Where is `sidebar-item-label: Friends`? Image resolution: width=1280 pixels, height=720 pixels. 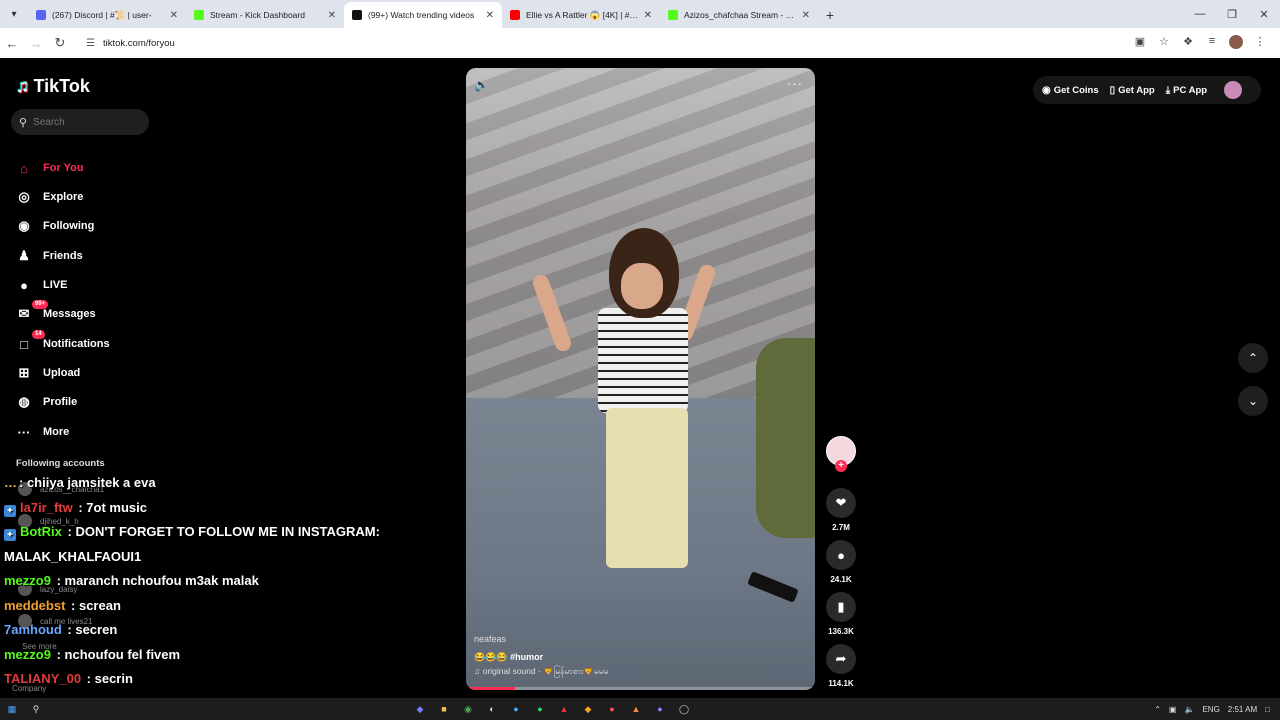 sidebar-item-label: Friends is located at coordinates (63, 256).